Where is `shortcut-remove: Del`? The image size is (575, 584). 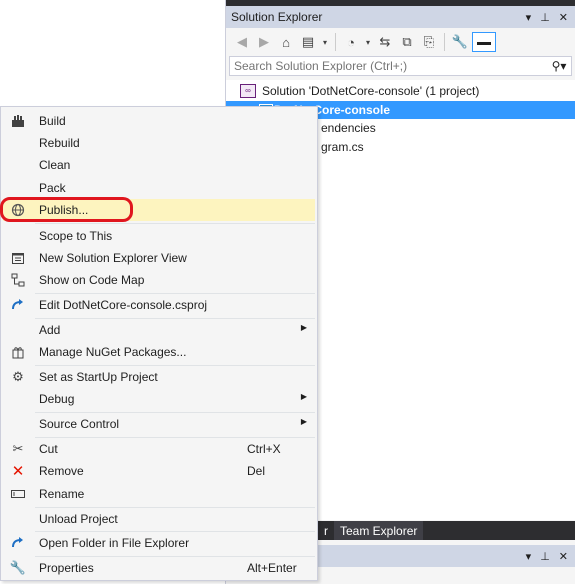 shortcut-remove: Del is located at coordinates (256, 471).